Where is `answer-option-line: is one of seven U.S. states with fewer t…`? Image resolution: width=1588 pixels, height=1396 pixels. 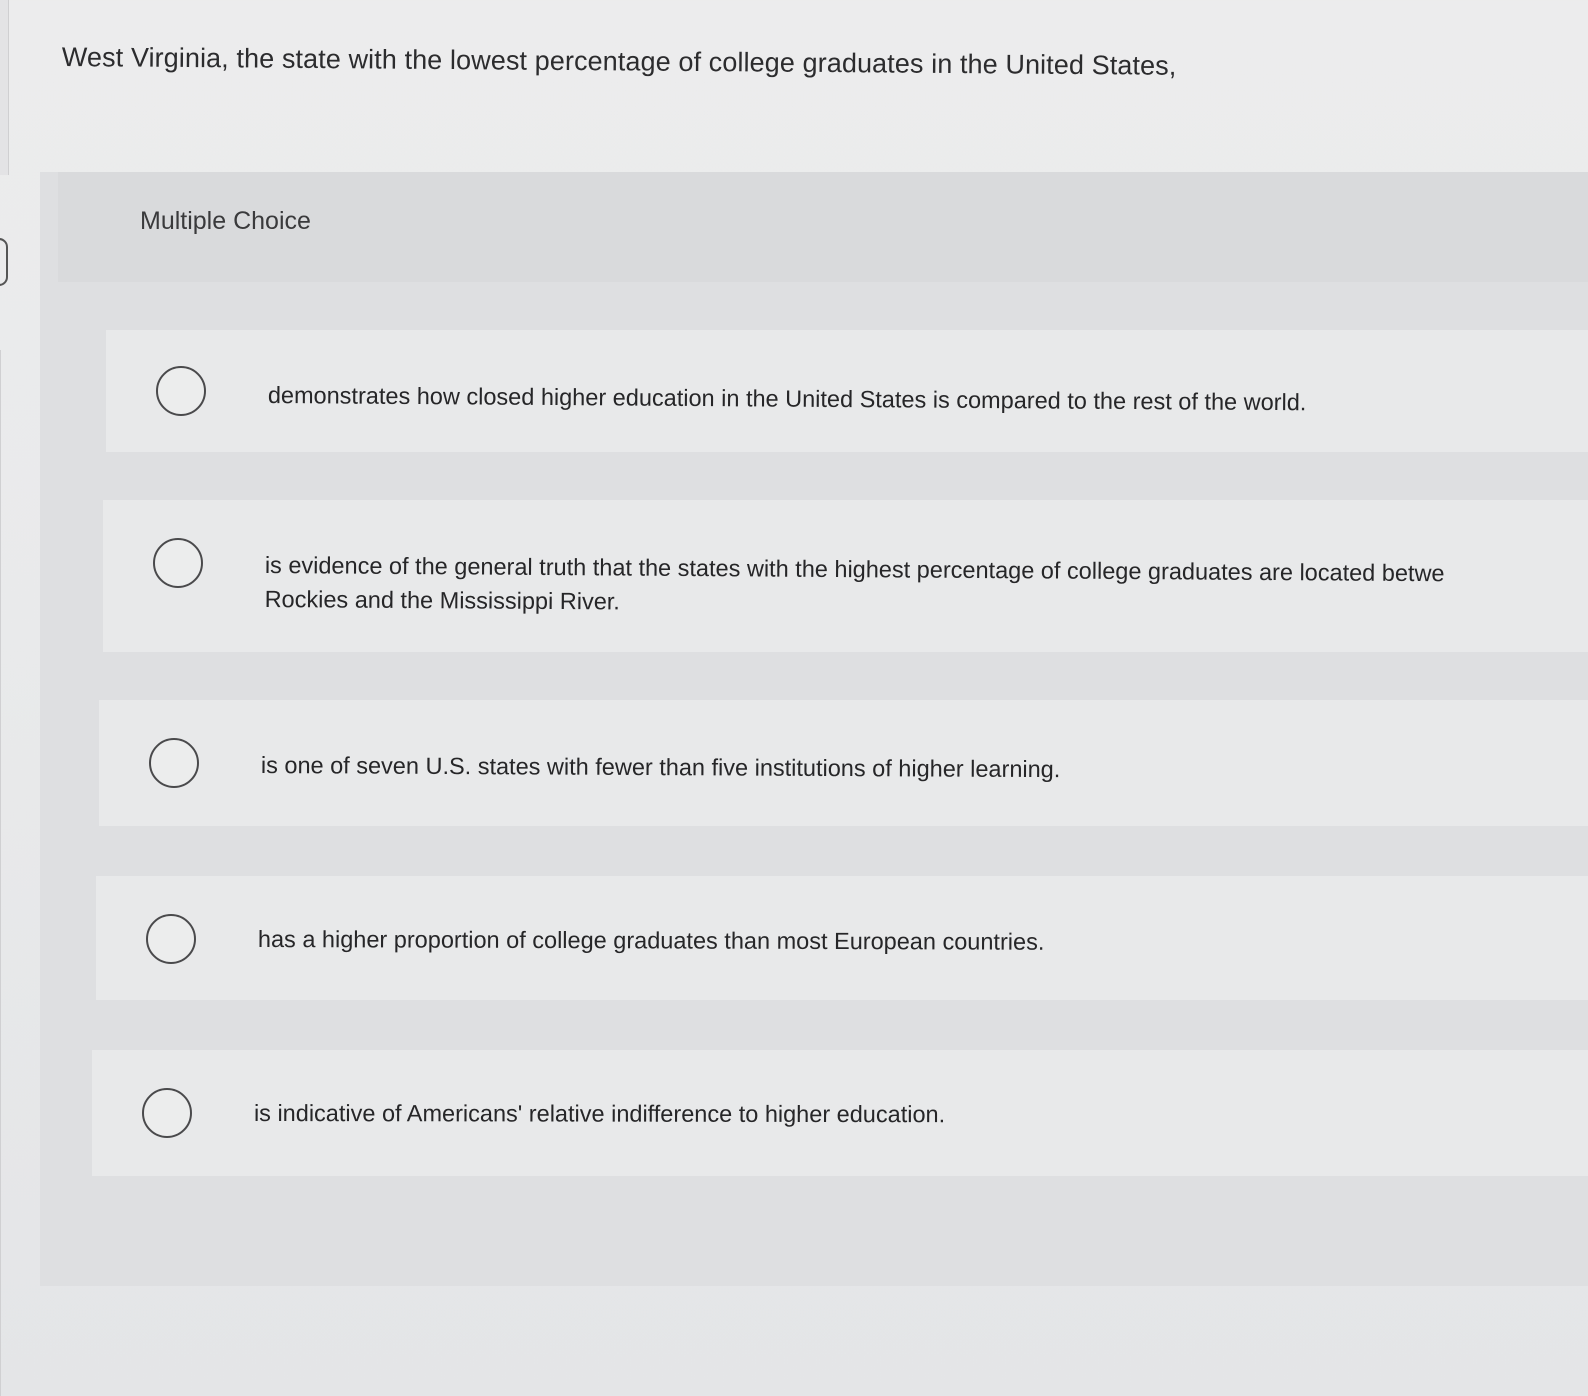 answer-option-line: is one of seven U.S. states with fewer t… is located at coordinates (660, 767).